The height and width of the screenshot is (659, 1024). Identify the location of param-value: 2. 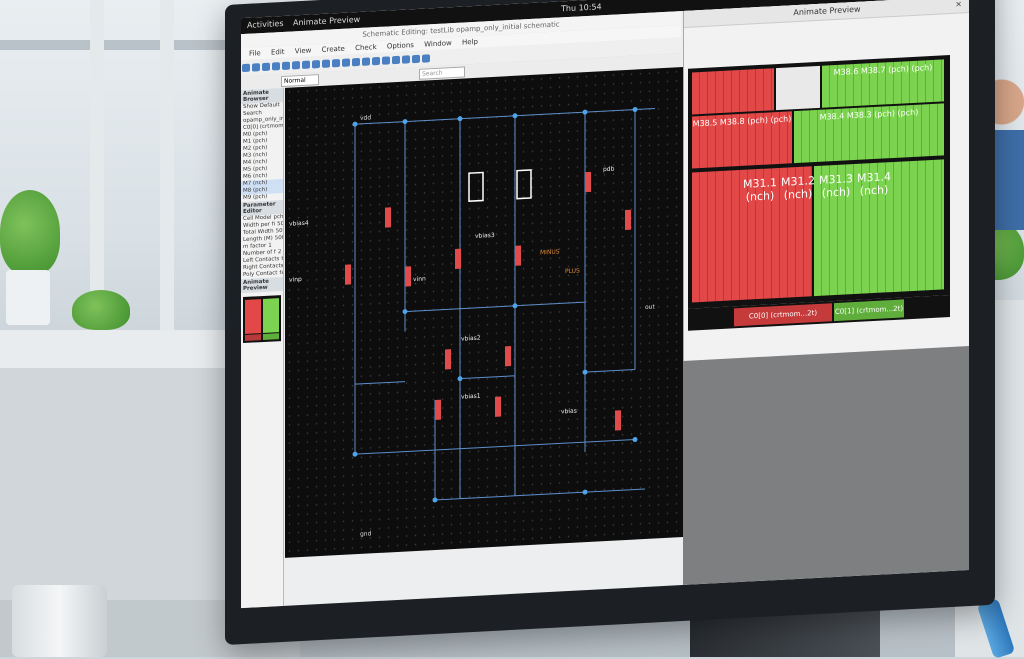
(280, 252).